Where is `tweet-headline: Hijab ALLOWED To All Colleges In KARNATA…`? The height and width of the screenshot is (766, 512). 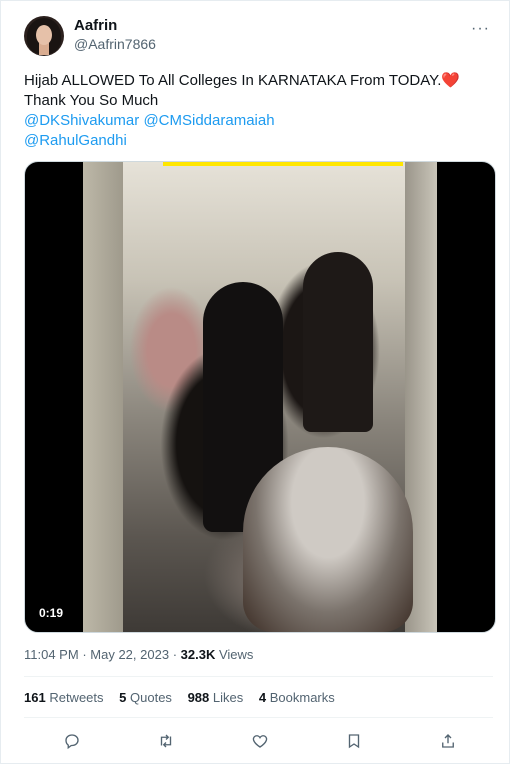 tweet-headline: Hijab ALLOWED To All Colleges In KARNATA… is located at coordinates (233, 80).